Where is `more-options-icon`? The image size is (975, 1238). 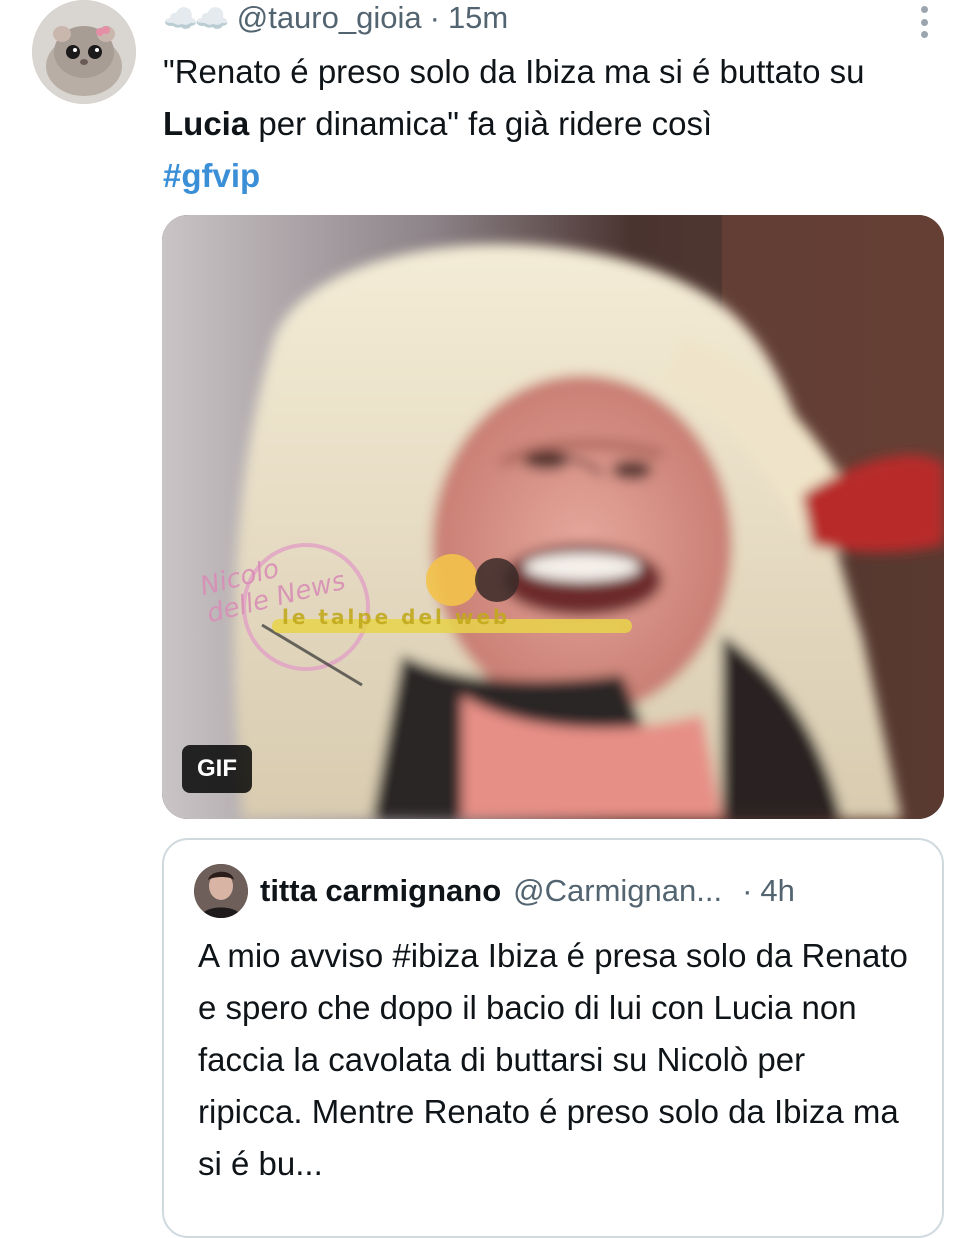 more-options-icon is located at coordinates (924, 22).